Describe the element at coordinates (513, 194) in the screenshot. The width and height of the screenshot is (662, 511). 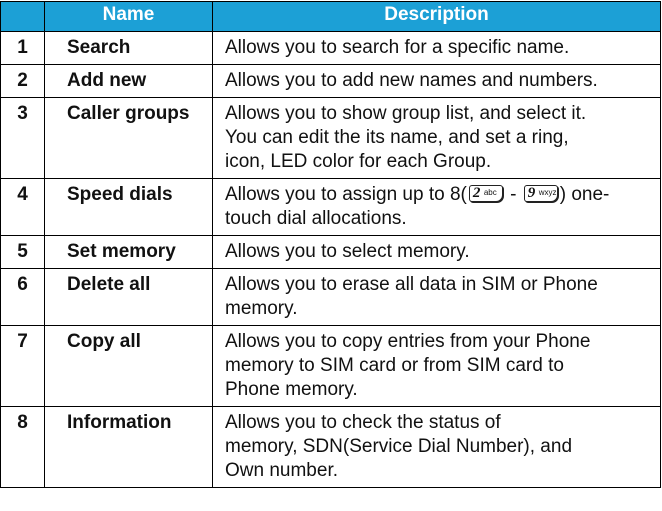
I see `description-text: -` at that location.